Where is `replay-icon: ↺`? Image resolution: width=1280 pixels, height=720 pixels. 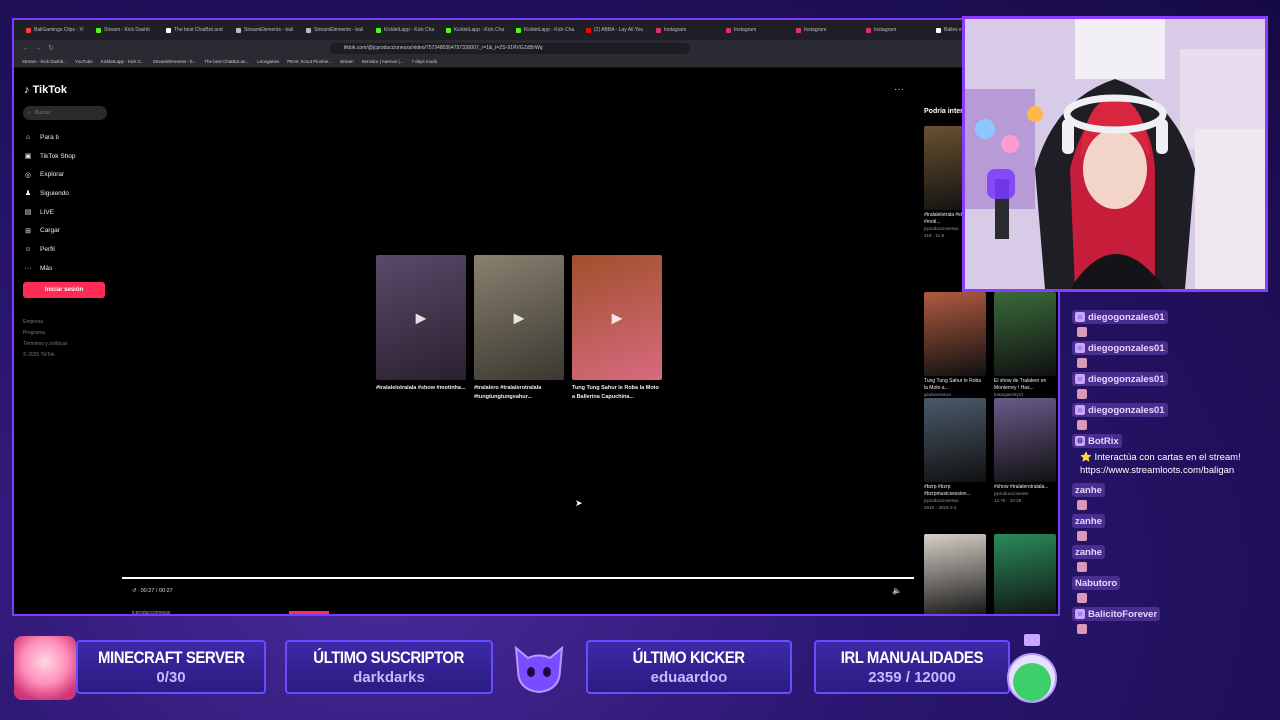
replay-icon: ↺ is located at coordinates (134, 591).